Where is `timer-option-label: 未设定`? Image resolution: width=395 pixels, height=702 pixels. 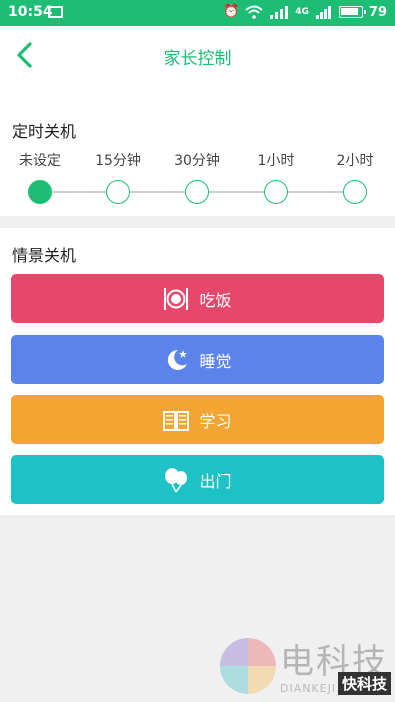
timer-option-label: 未设定 is located at coordinates (40, 161).